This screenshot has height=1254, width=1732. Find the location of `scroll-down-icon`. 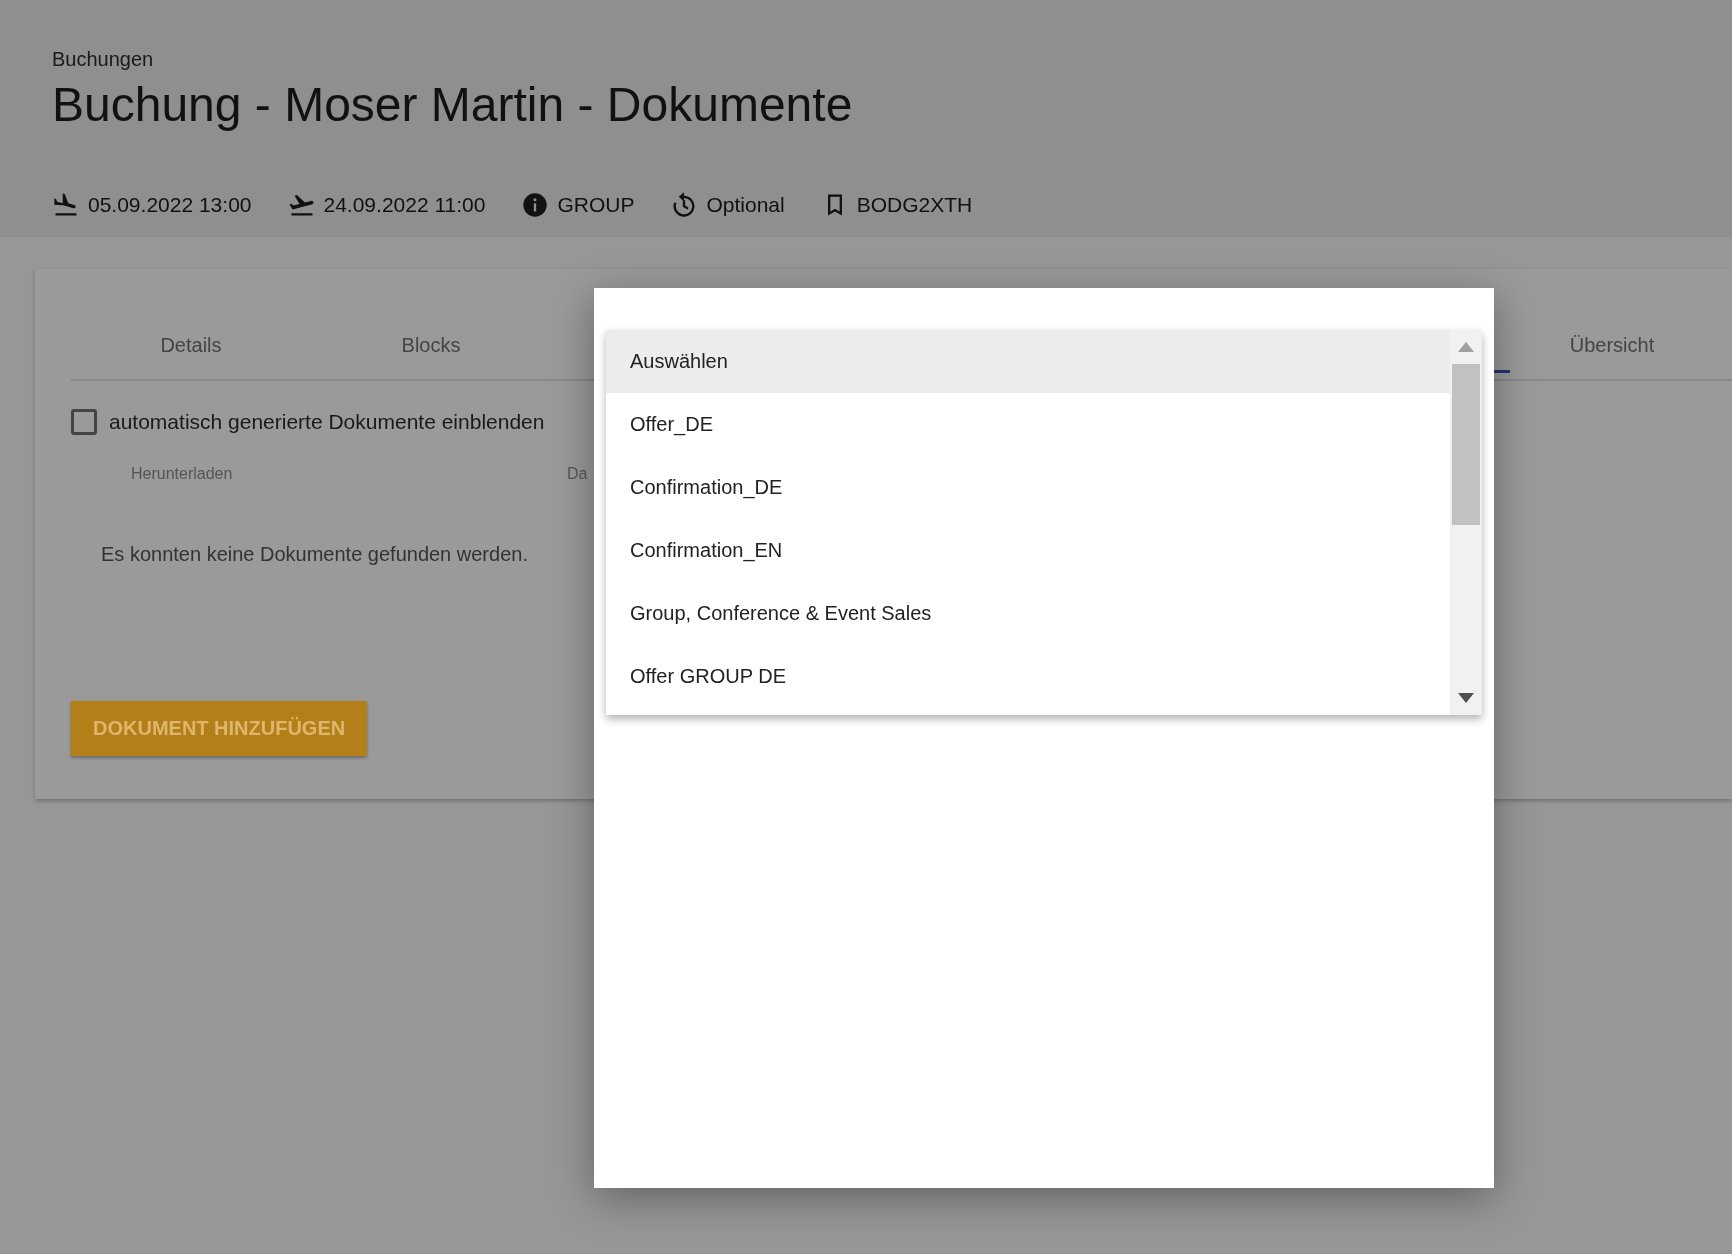

scroll-down-icon is located at coordinates (1466, 698).